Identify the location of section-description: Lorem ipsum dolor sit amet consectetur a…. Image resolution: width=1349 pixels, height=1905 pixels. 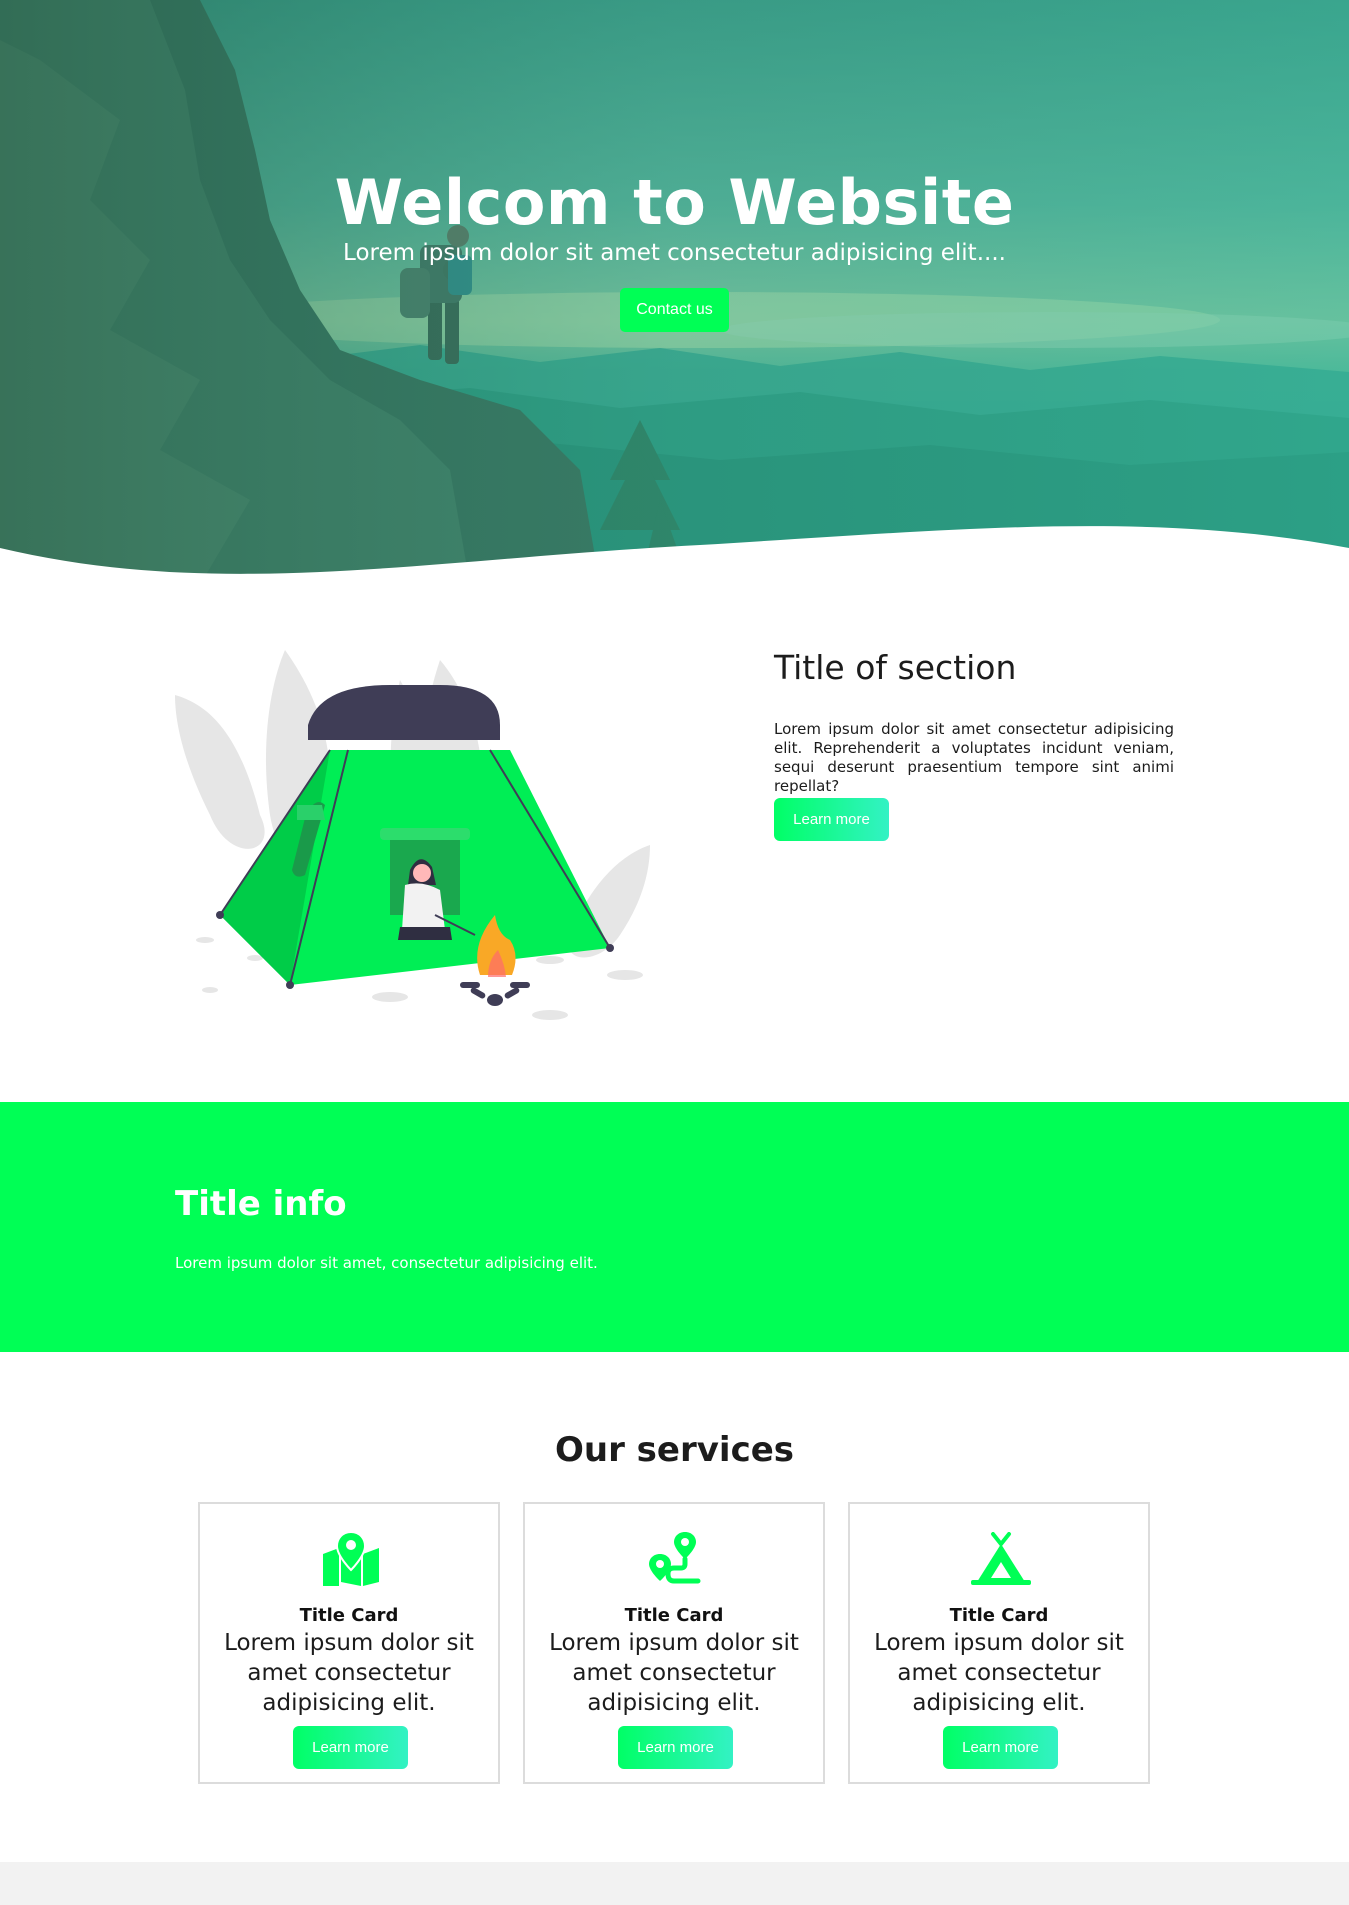
(974, 757).